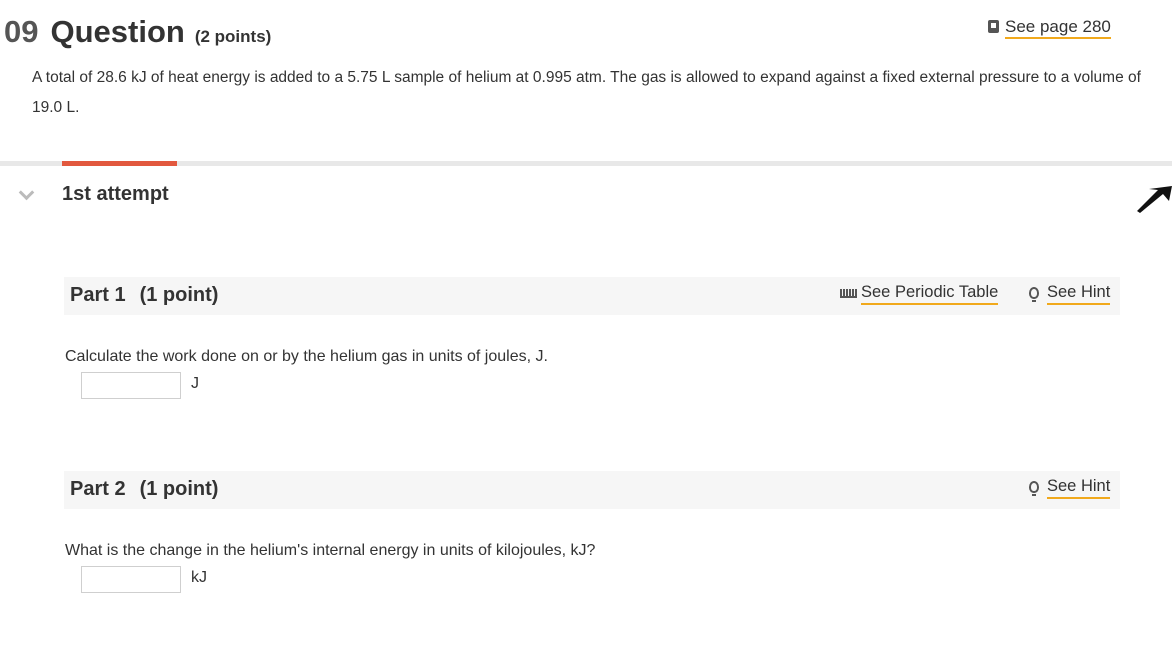  I want to click on question-points: (2 points), so click(233, 36).